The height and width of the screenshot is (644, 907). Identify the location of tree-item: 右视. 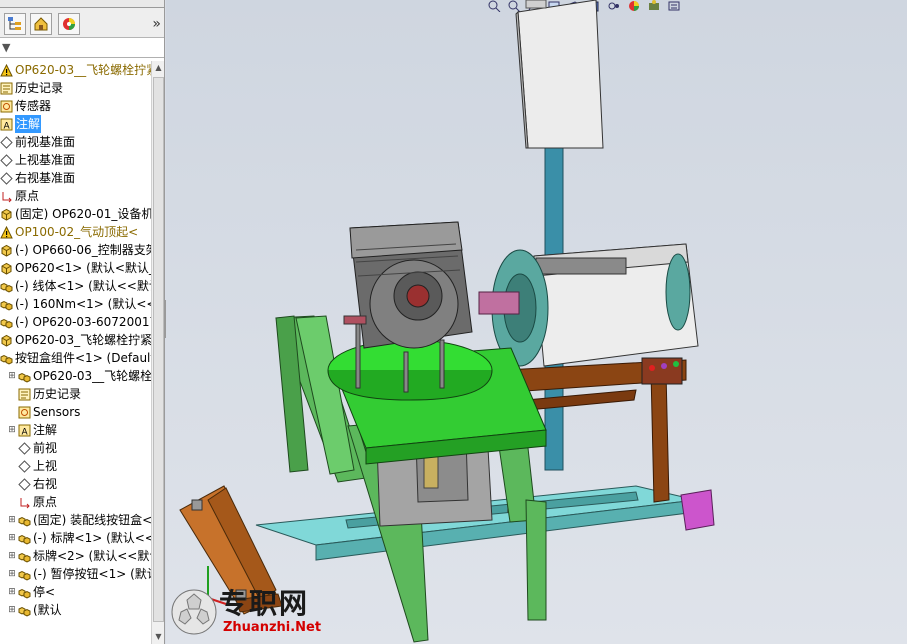
(28, 484).